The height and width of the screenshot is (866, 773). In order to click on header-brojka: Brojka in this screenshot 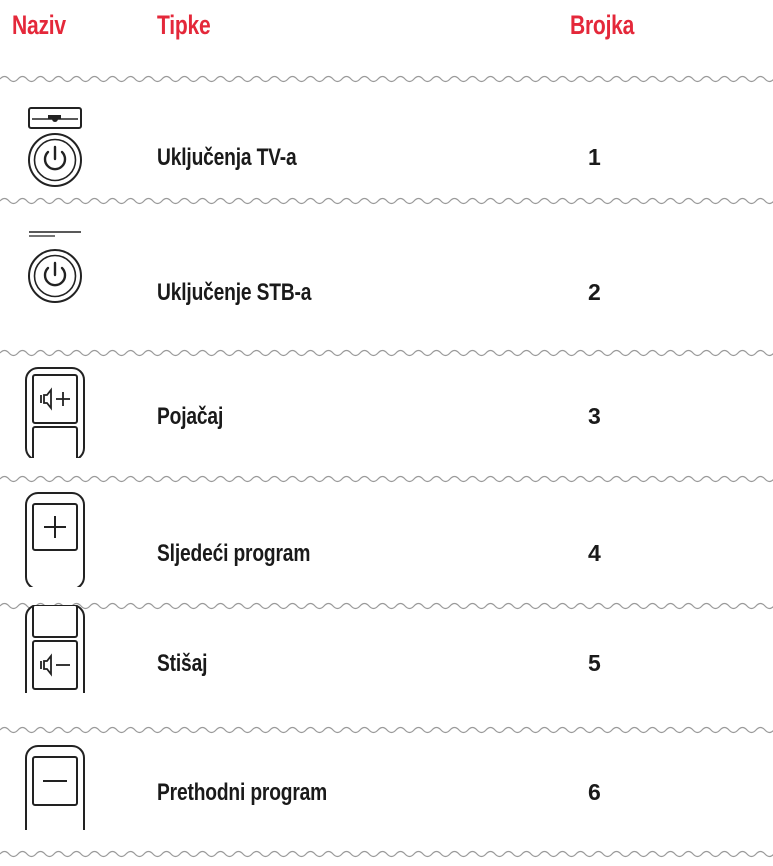, I will do `click(602, 25)`.